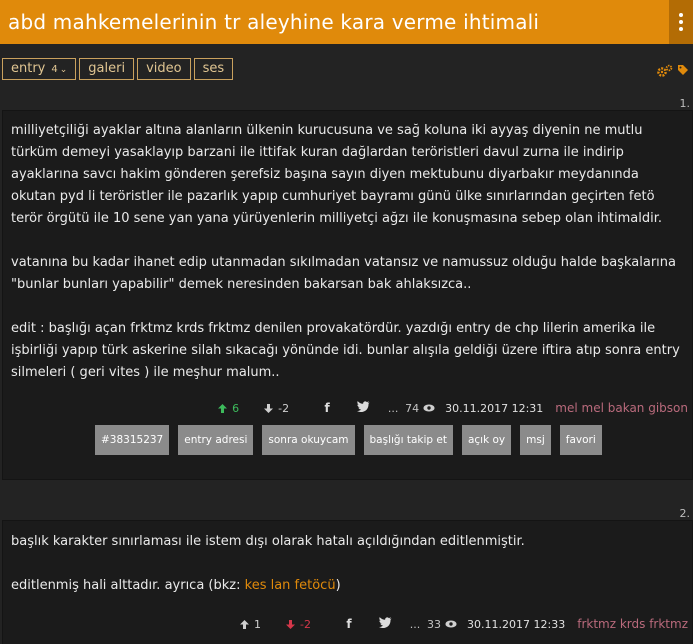 Image resolution: width=693 pixels, height=644 pixels. What do you see at coordinates (236, 408) in the screenshot?
I see `upvote-count: 6` at bounding box center [236, 408].